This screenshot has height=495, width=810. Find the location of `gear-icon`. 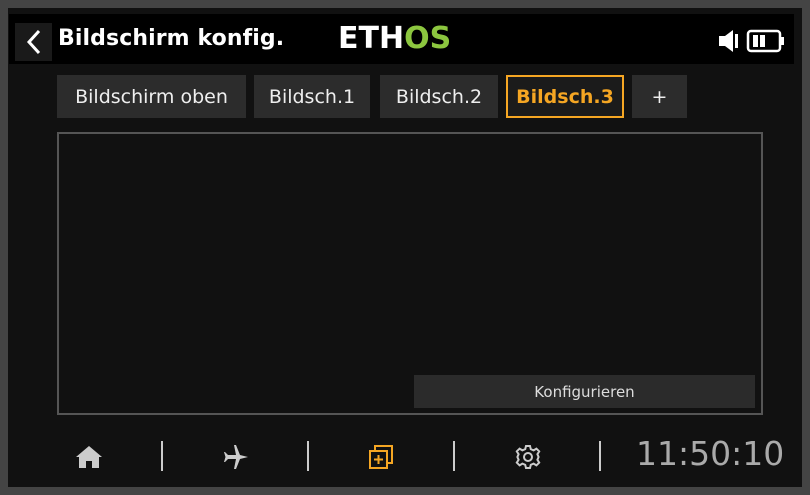

gear-icon is located at coordinates (528, 457).